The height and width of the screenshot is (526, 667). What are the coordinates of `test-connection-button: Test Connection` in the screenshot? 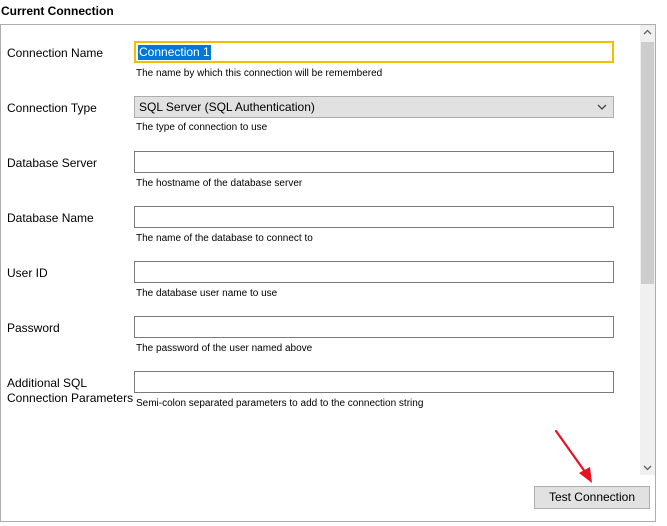 It's located at (592, 497).